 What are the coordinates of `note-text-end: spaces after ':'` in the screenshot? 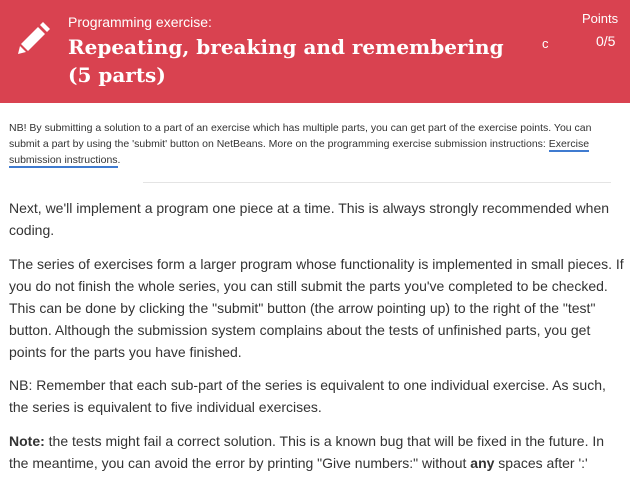 It's located at (541, 463).